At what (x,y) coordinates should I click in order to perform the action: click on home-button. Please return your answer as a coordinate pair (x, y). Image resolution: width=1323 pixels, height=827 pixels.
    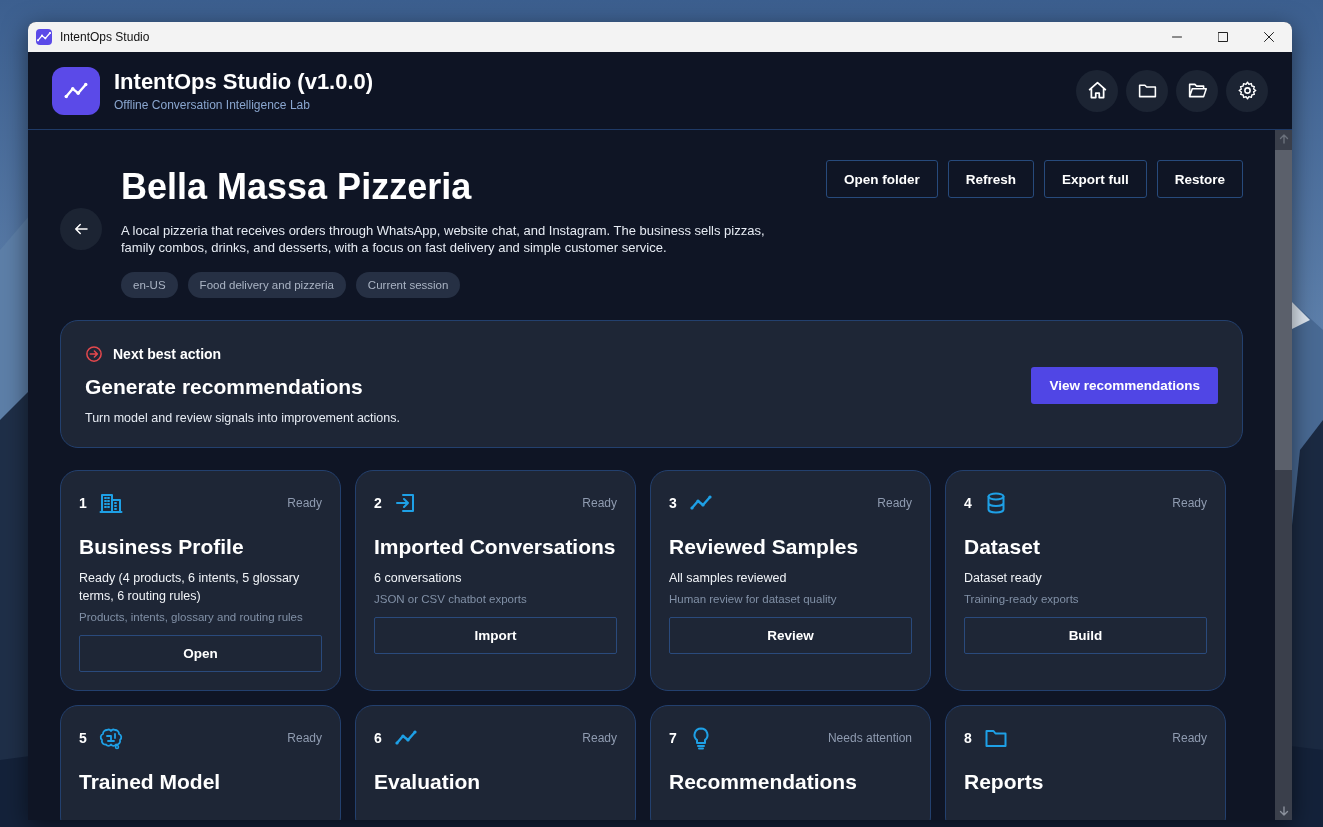
    Looking at the image, I should click on (1097, 90).